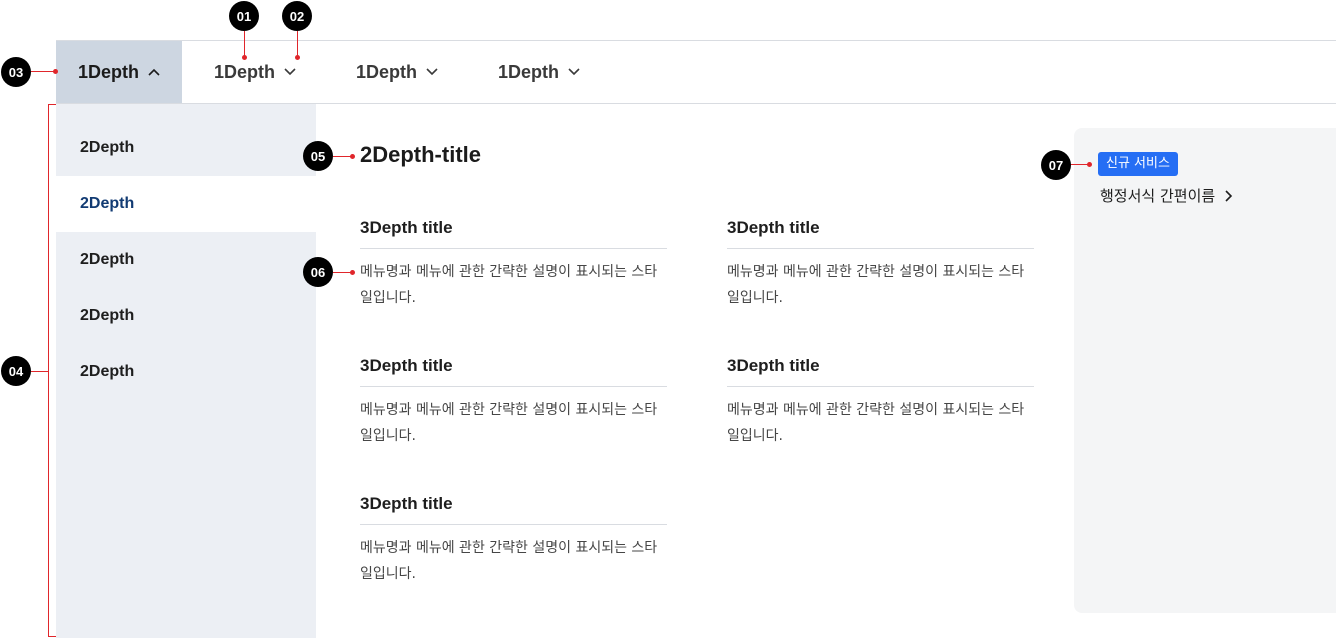 This screenshot has height=638, width=1336. I want to click on nav-item-1depth-1: 1Depth, so click(119, 72).